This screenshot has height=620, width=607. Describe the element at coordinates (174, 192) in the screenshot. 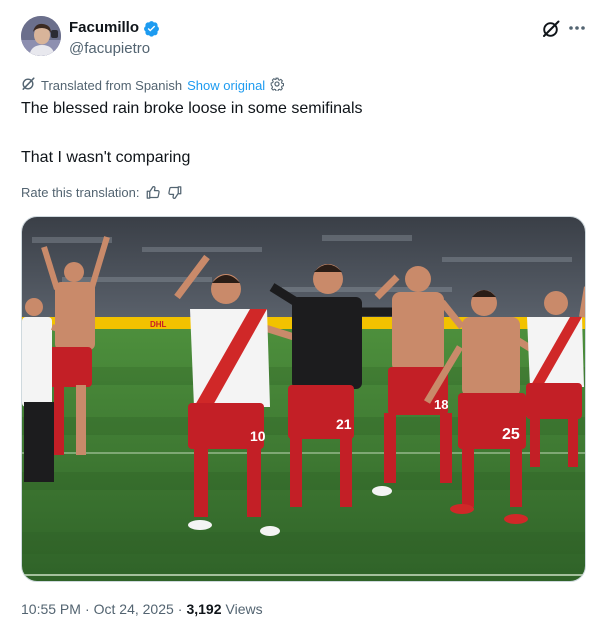

I see `thumbs-down-icon` at that location.